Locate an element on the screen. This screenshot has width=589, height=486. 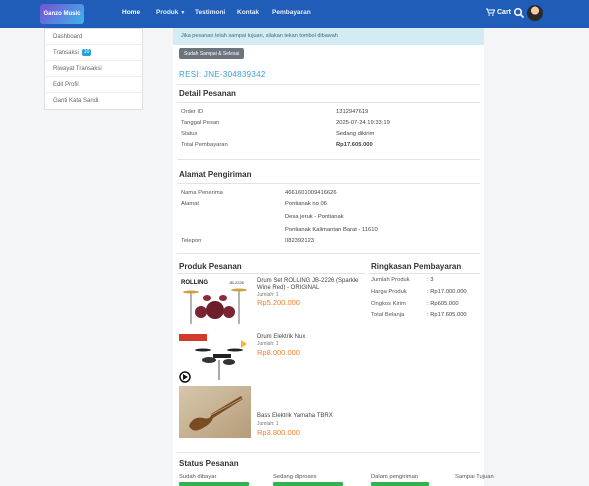
order-status-label: Status is located at coordinates (189, 134).